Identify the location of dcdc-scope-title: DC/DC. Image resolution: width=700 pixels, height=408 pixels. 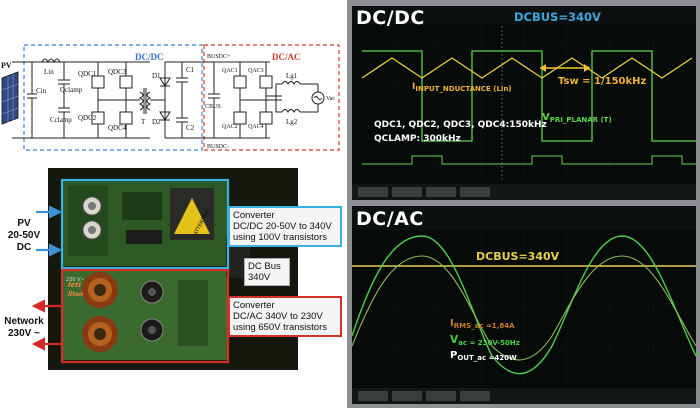
(390, 18).